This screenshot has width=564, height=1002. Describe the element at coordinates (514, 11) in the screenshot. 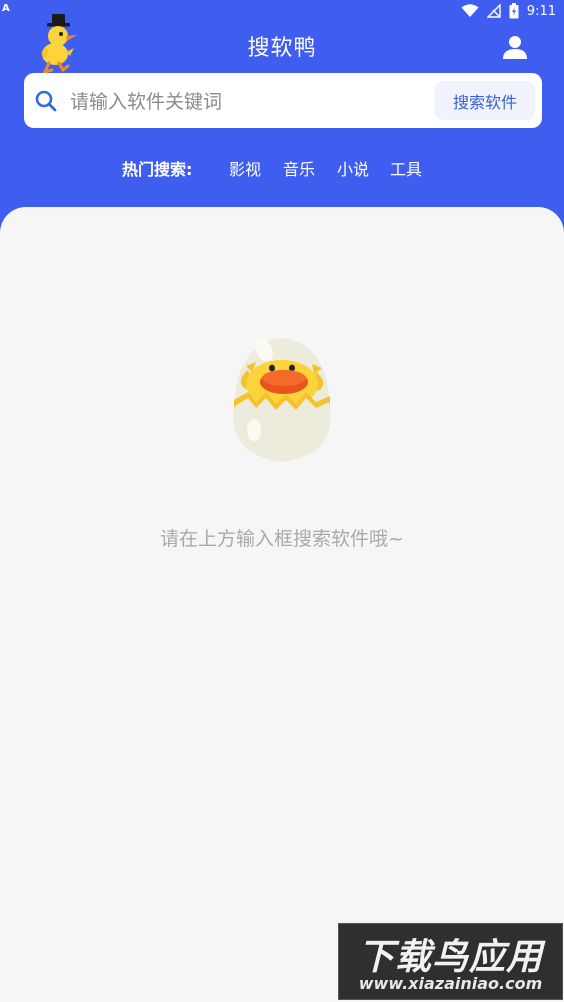

I see `battery-icon` at that location.